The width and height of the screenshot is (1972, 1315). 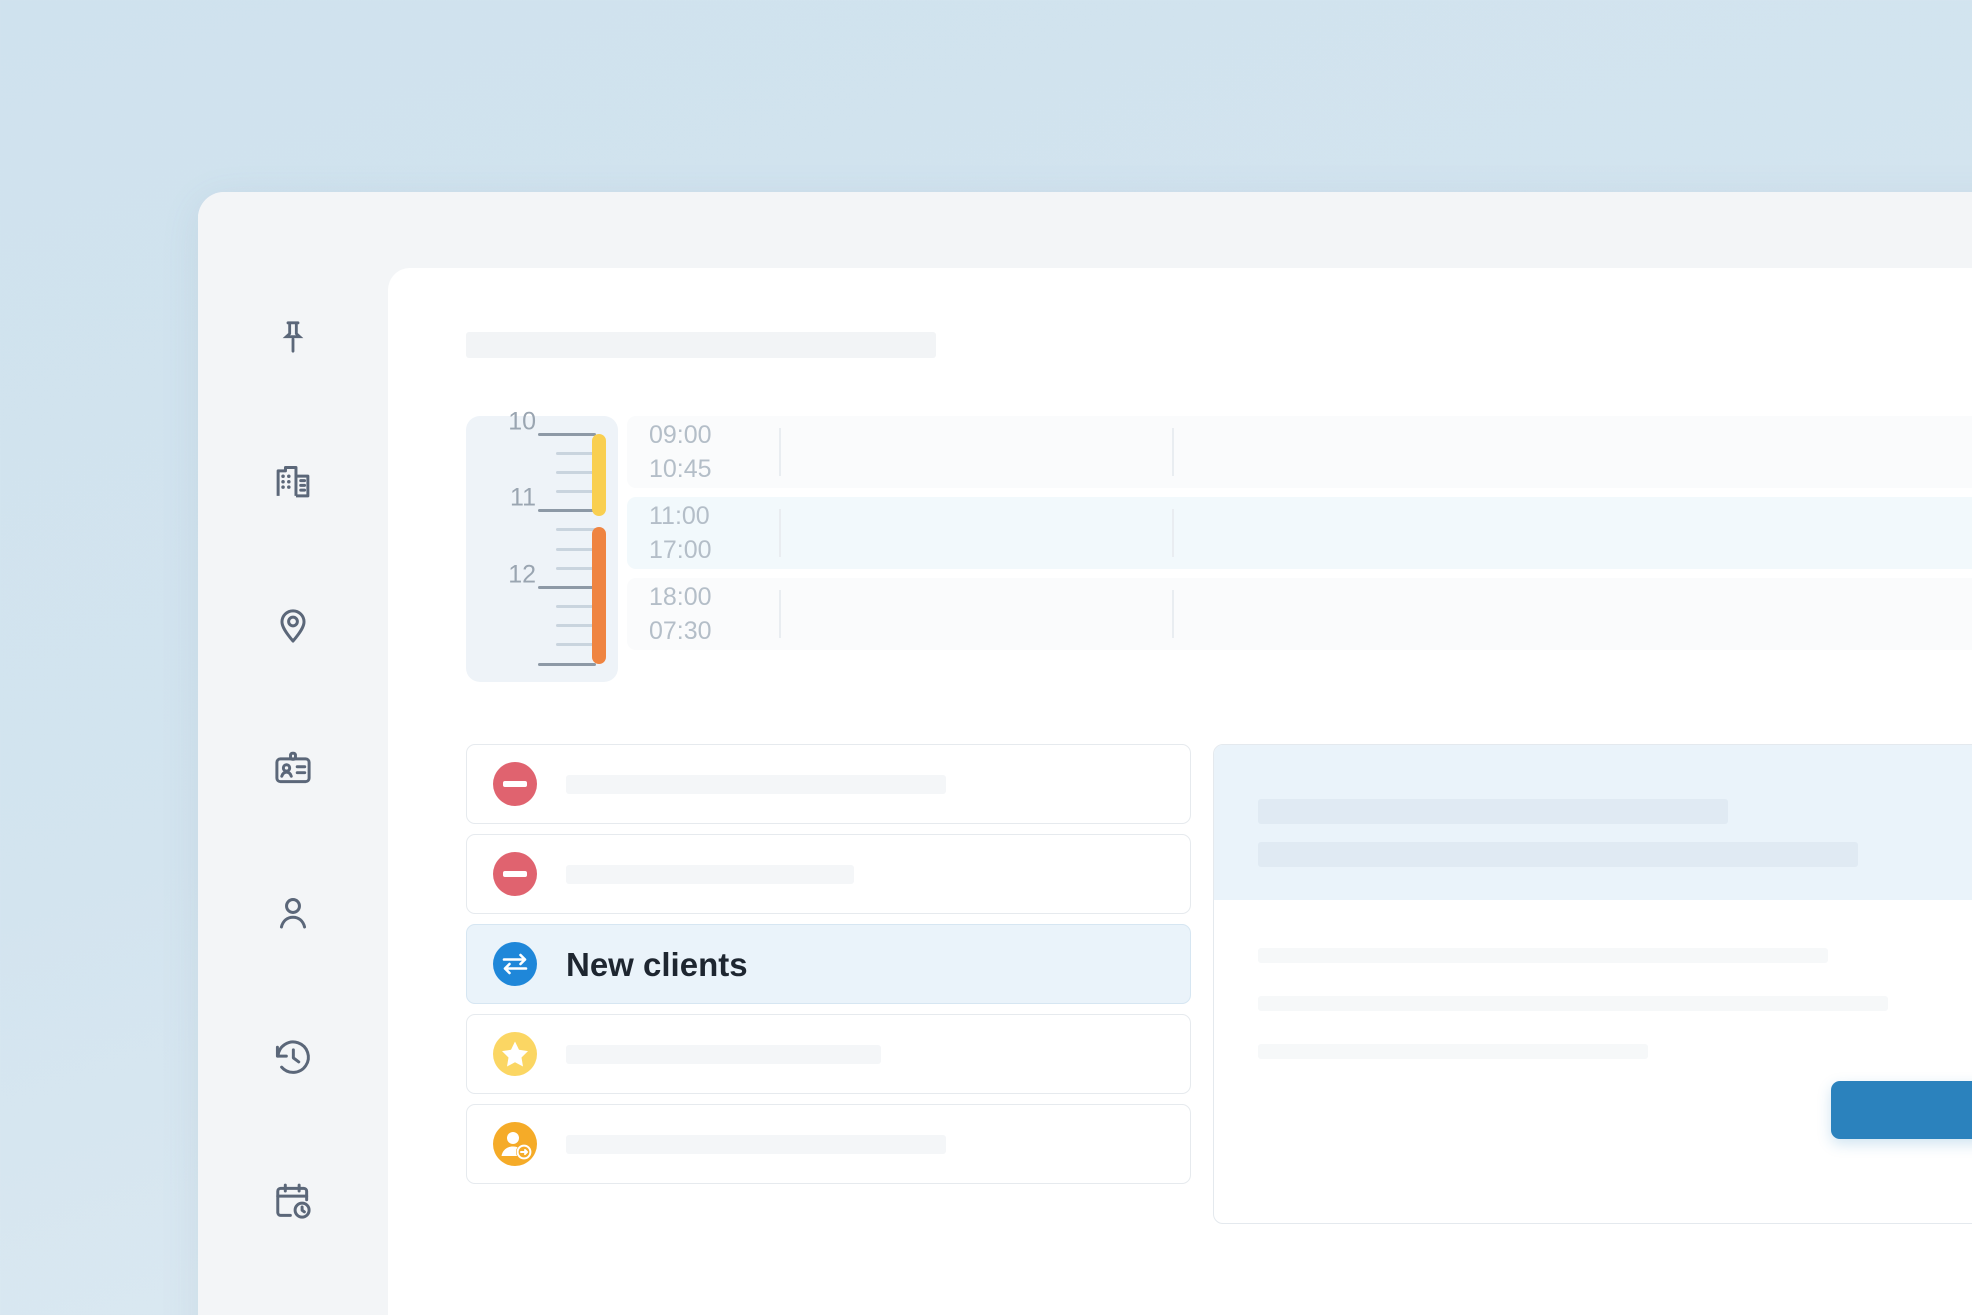 I want to click on sidebar-item-staff, so click(x=293, y=769).